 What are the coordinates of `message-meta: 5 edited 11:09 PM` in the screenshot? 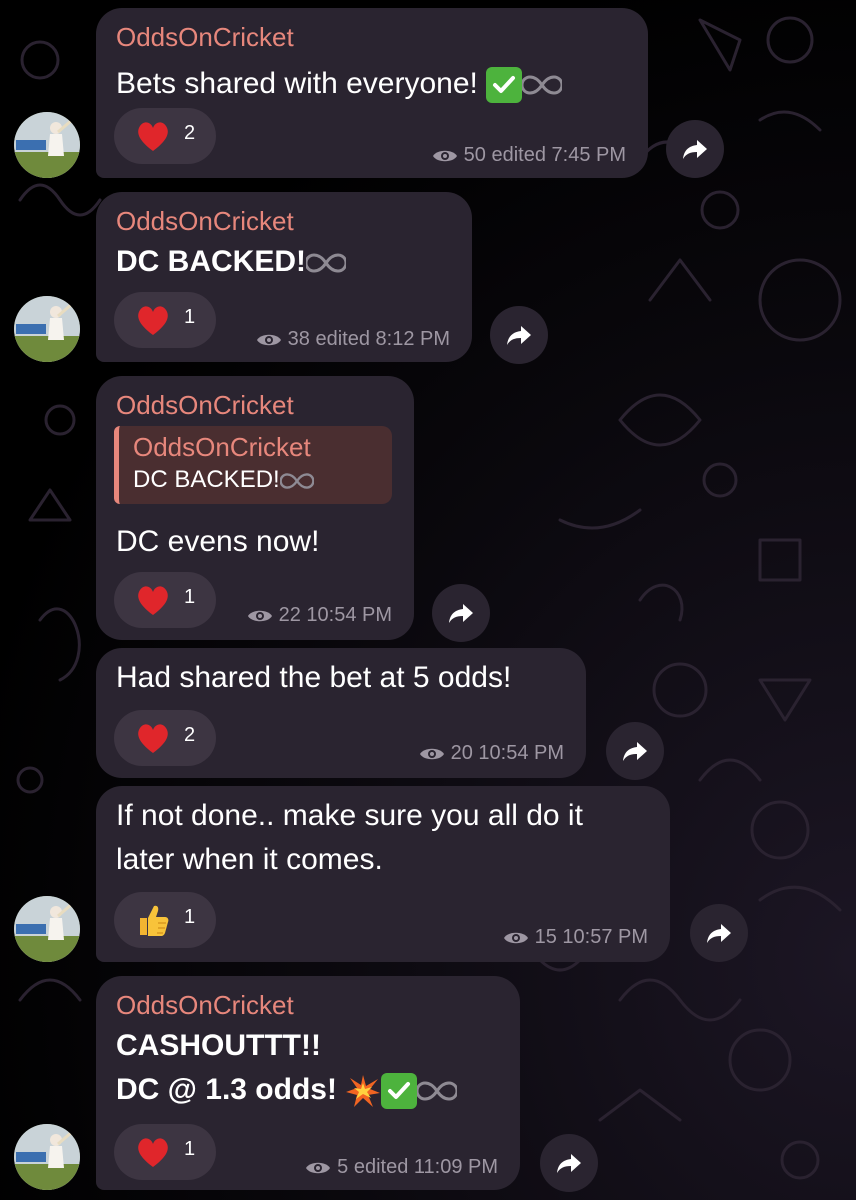 It's located at (401, 1167).